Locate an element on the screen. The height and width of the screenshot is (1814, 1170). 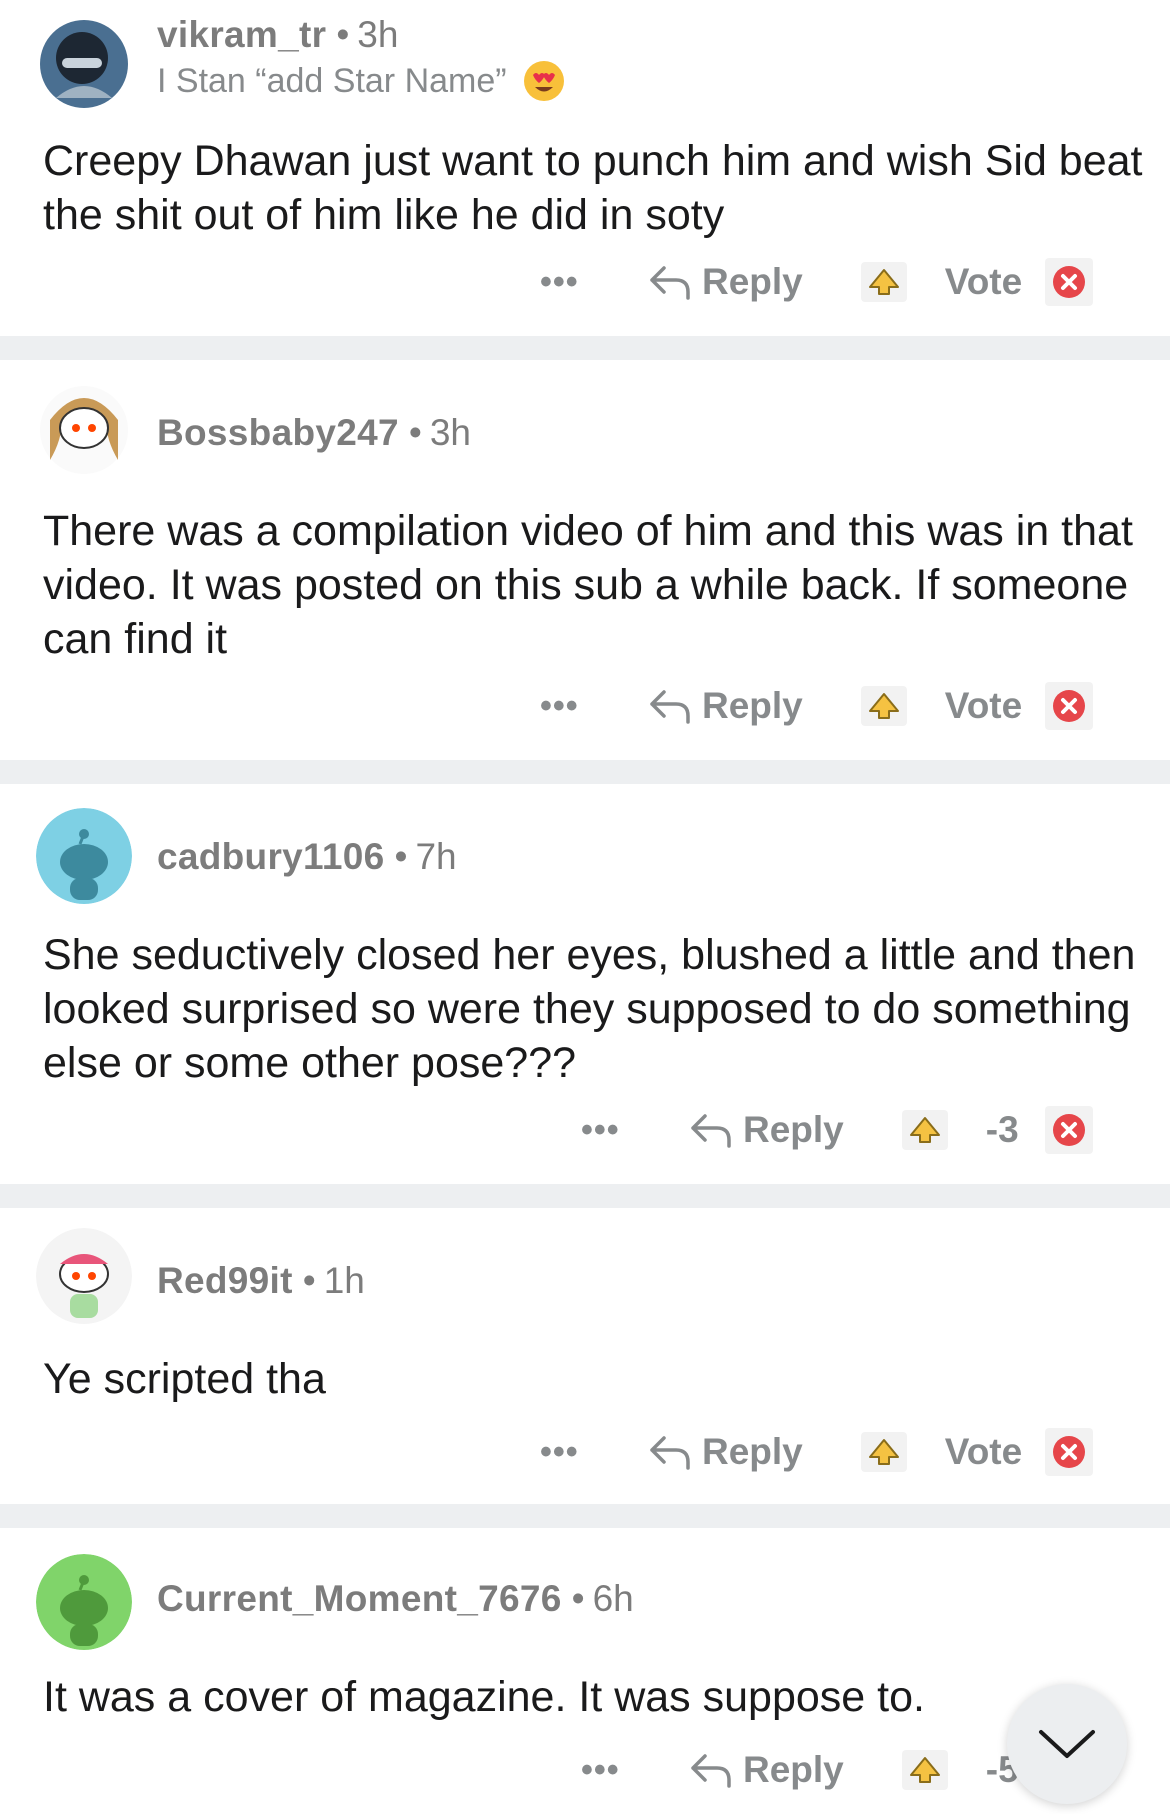
comment-actions: ••• Reply -5 is located at coordinates (804, 1770).